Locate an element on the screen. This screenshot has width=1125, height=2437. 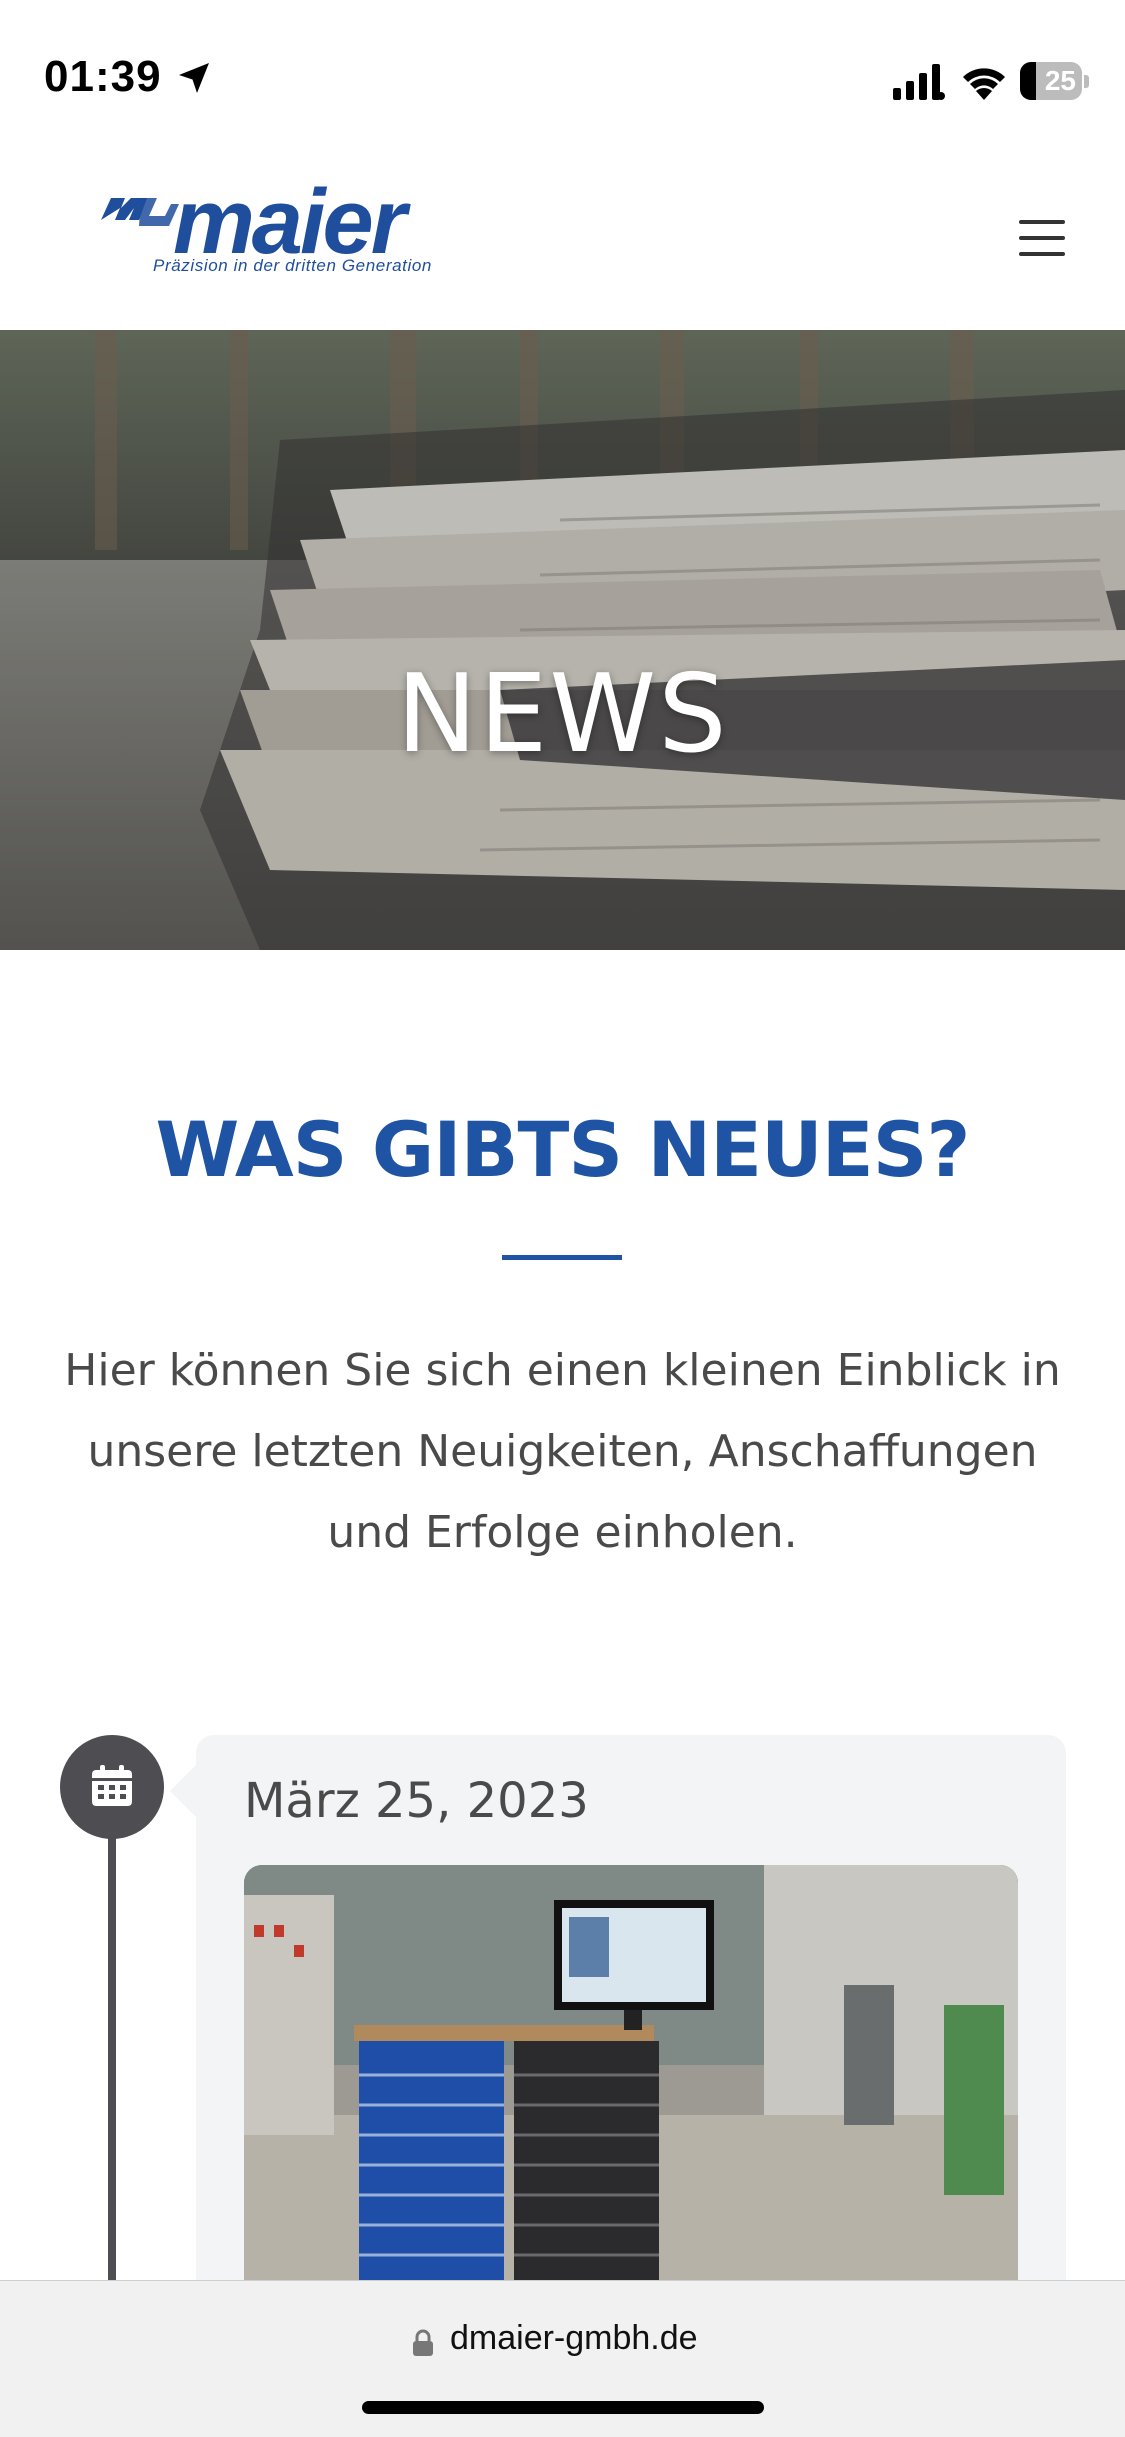
url-text: dmaier-gmbh.de is located at coordinates (574, 2338).